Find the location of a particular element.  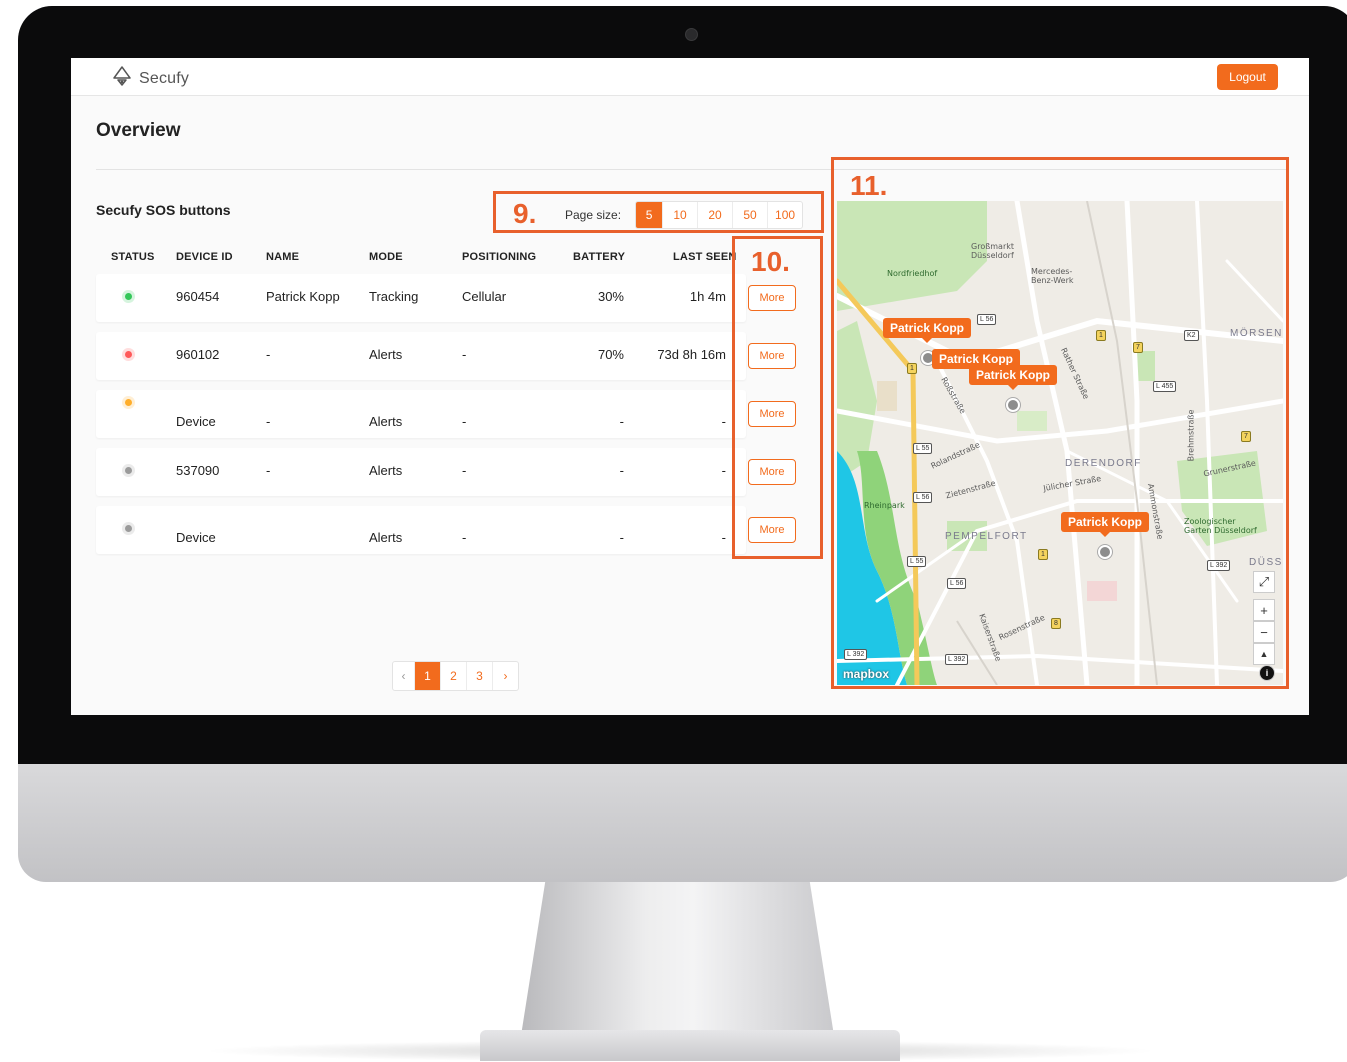

pagination-page-1: 1 is located at coordinates (427, 676).